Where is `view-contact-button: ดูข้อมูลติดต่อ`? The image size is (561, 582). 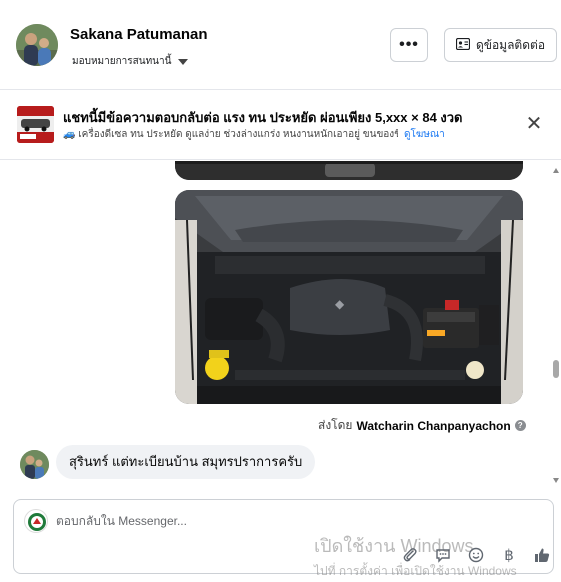 view-contact-button: ดูข้อมูลติดต่อ is located at coordinates (500, 45).